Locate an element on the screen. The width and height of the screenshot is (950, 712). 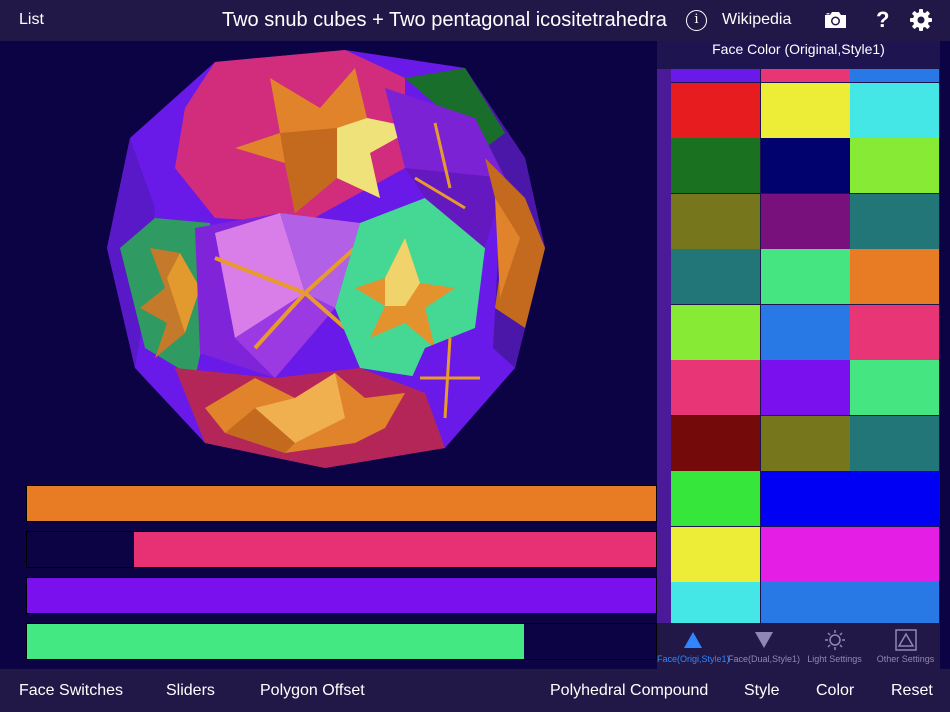
tab-light-settings: Light Settings is located at coordinates (834, 646).